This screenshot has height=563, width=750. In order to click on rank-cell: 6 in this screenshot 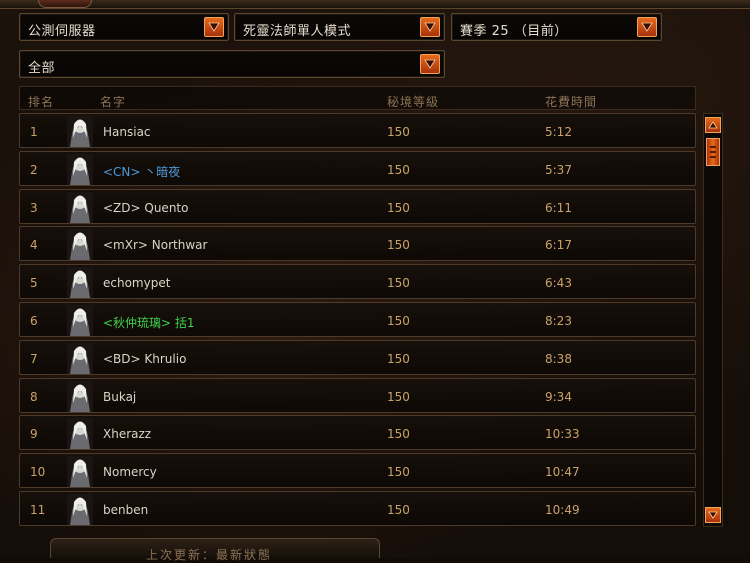, I will do `click(34, 321)`.